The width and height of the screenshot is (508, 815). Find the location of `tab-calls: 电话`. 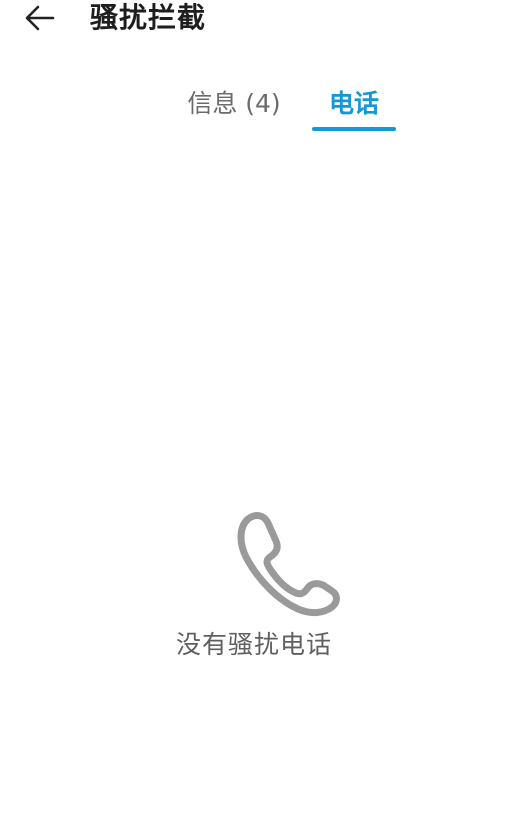

tab-calls: 电话 is located at coordinates (354, 108).